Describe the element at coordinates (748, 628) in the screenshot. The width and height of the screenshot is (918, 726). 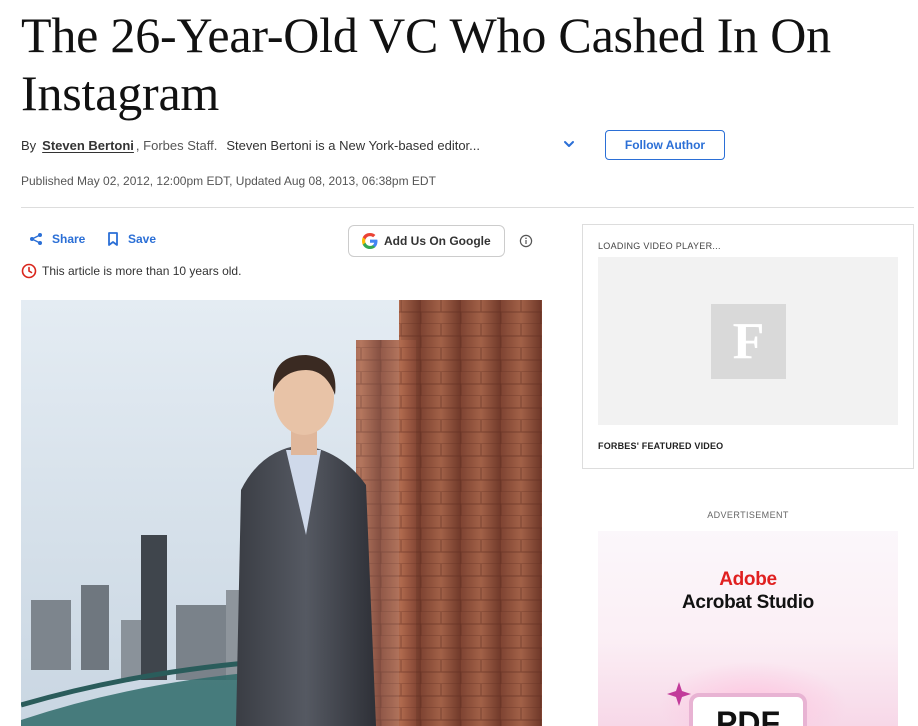
I see `adobe-advertisement: Adobe Acrobat Studio PDF` at that location.